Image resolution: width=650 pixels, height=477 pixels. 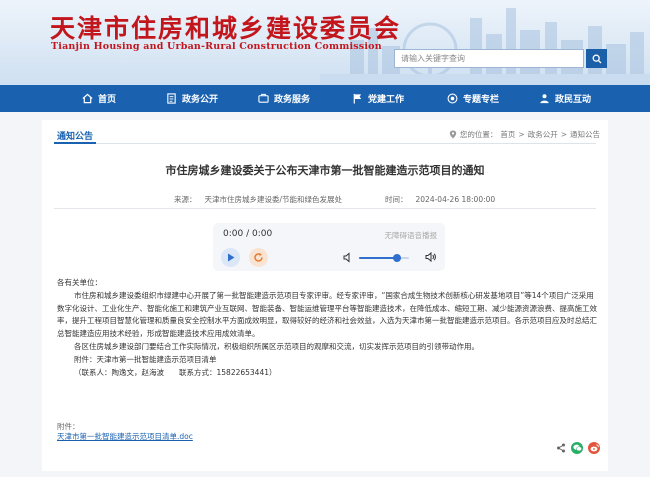 I want to click on section-underline, so click(x=75, y=143).